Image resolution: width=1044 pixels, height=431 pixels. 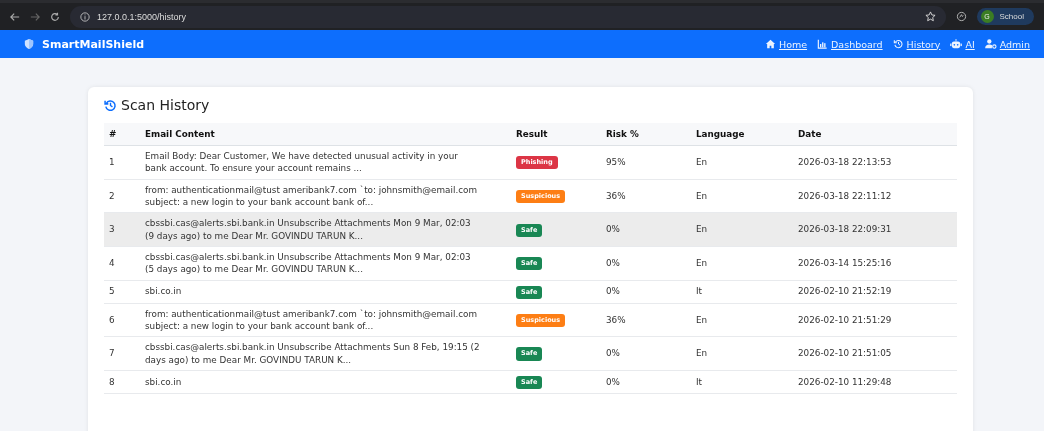 I want to click on reload-icon, so click(x=55, y=16).